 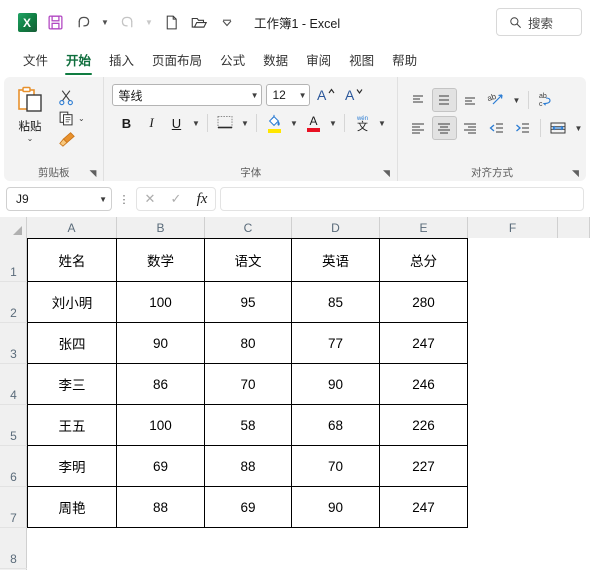 What do you see at coordinates (336, 507) in the screenshot?
I see `cell-d7: 90` at bounding box center [336, 507].